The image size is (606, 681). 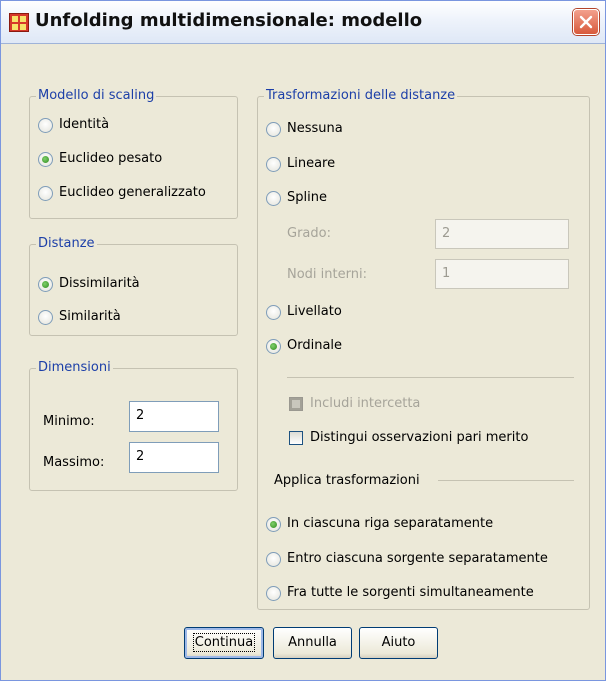 What do you see at coordinates (315, 128) in the screenshot?
I see `radio-label: Nessuna` at bounding box center [315, 128].